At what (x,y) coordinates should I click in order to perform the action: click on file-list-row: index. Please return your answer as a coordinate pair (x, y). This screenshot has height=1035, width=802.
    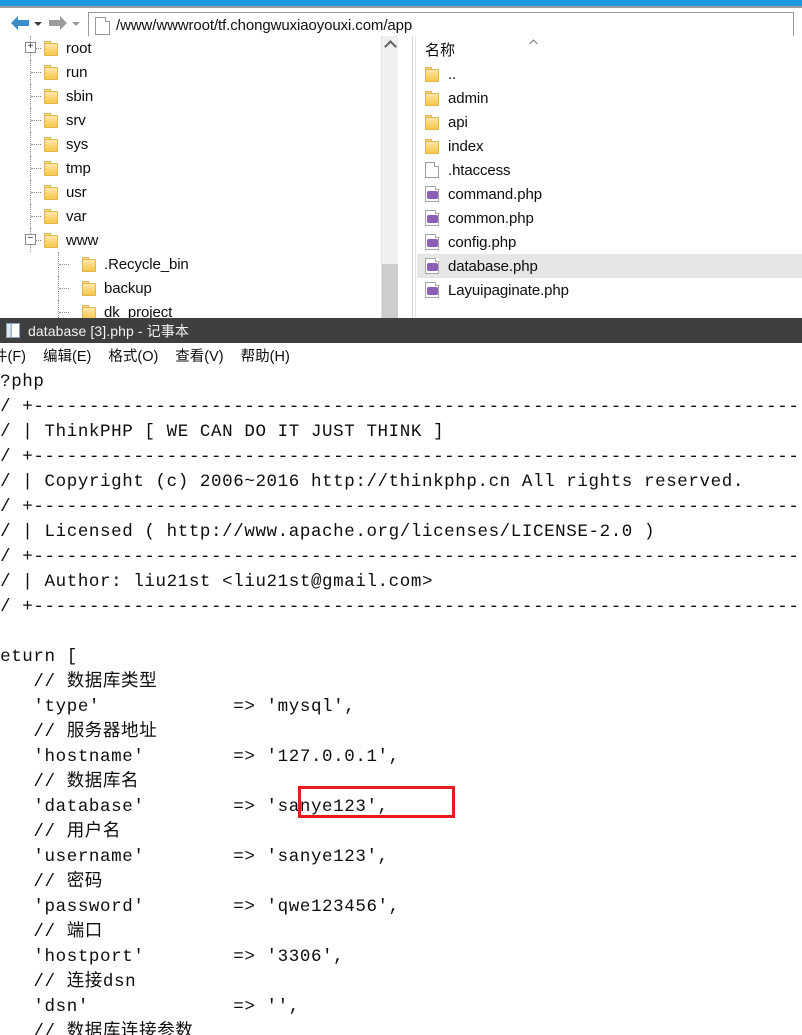
    Looking at the image, I should click on (609, 146).